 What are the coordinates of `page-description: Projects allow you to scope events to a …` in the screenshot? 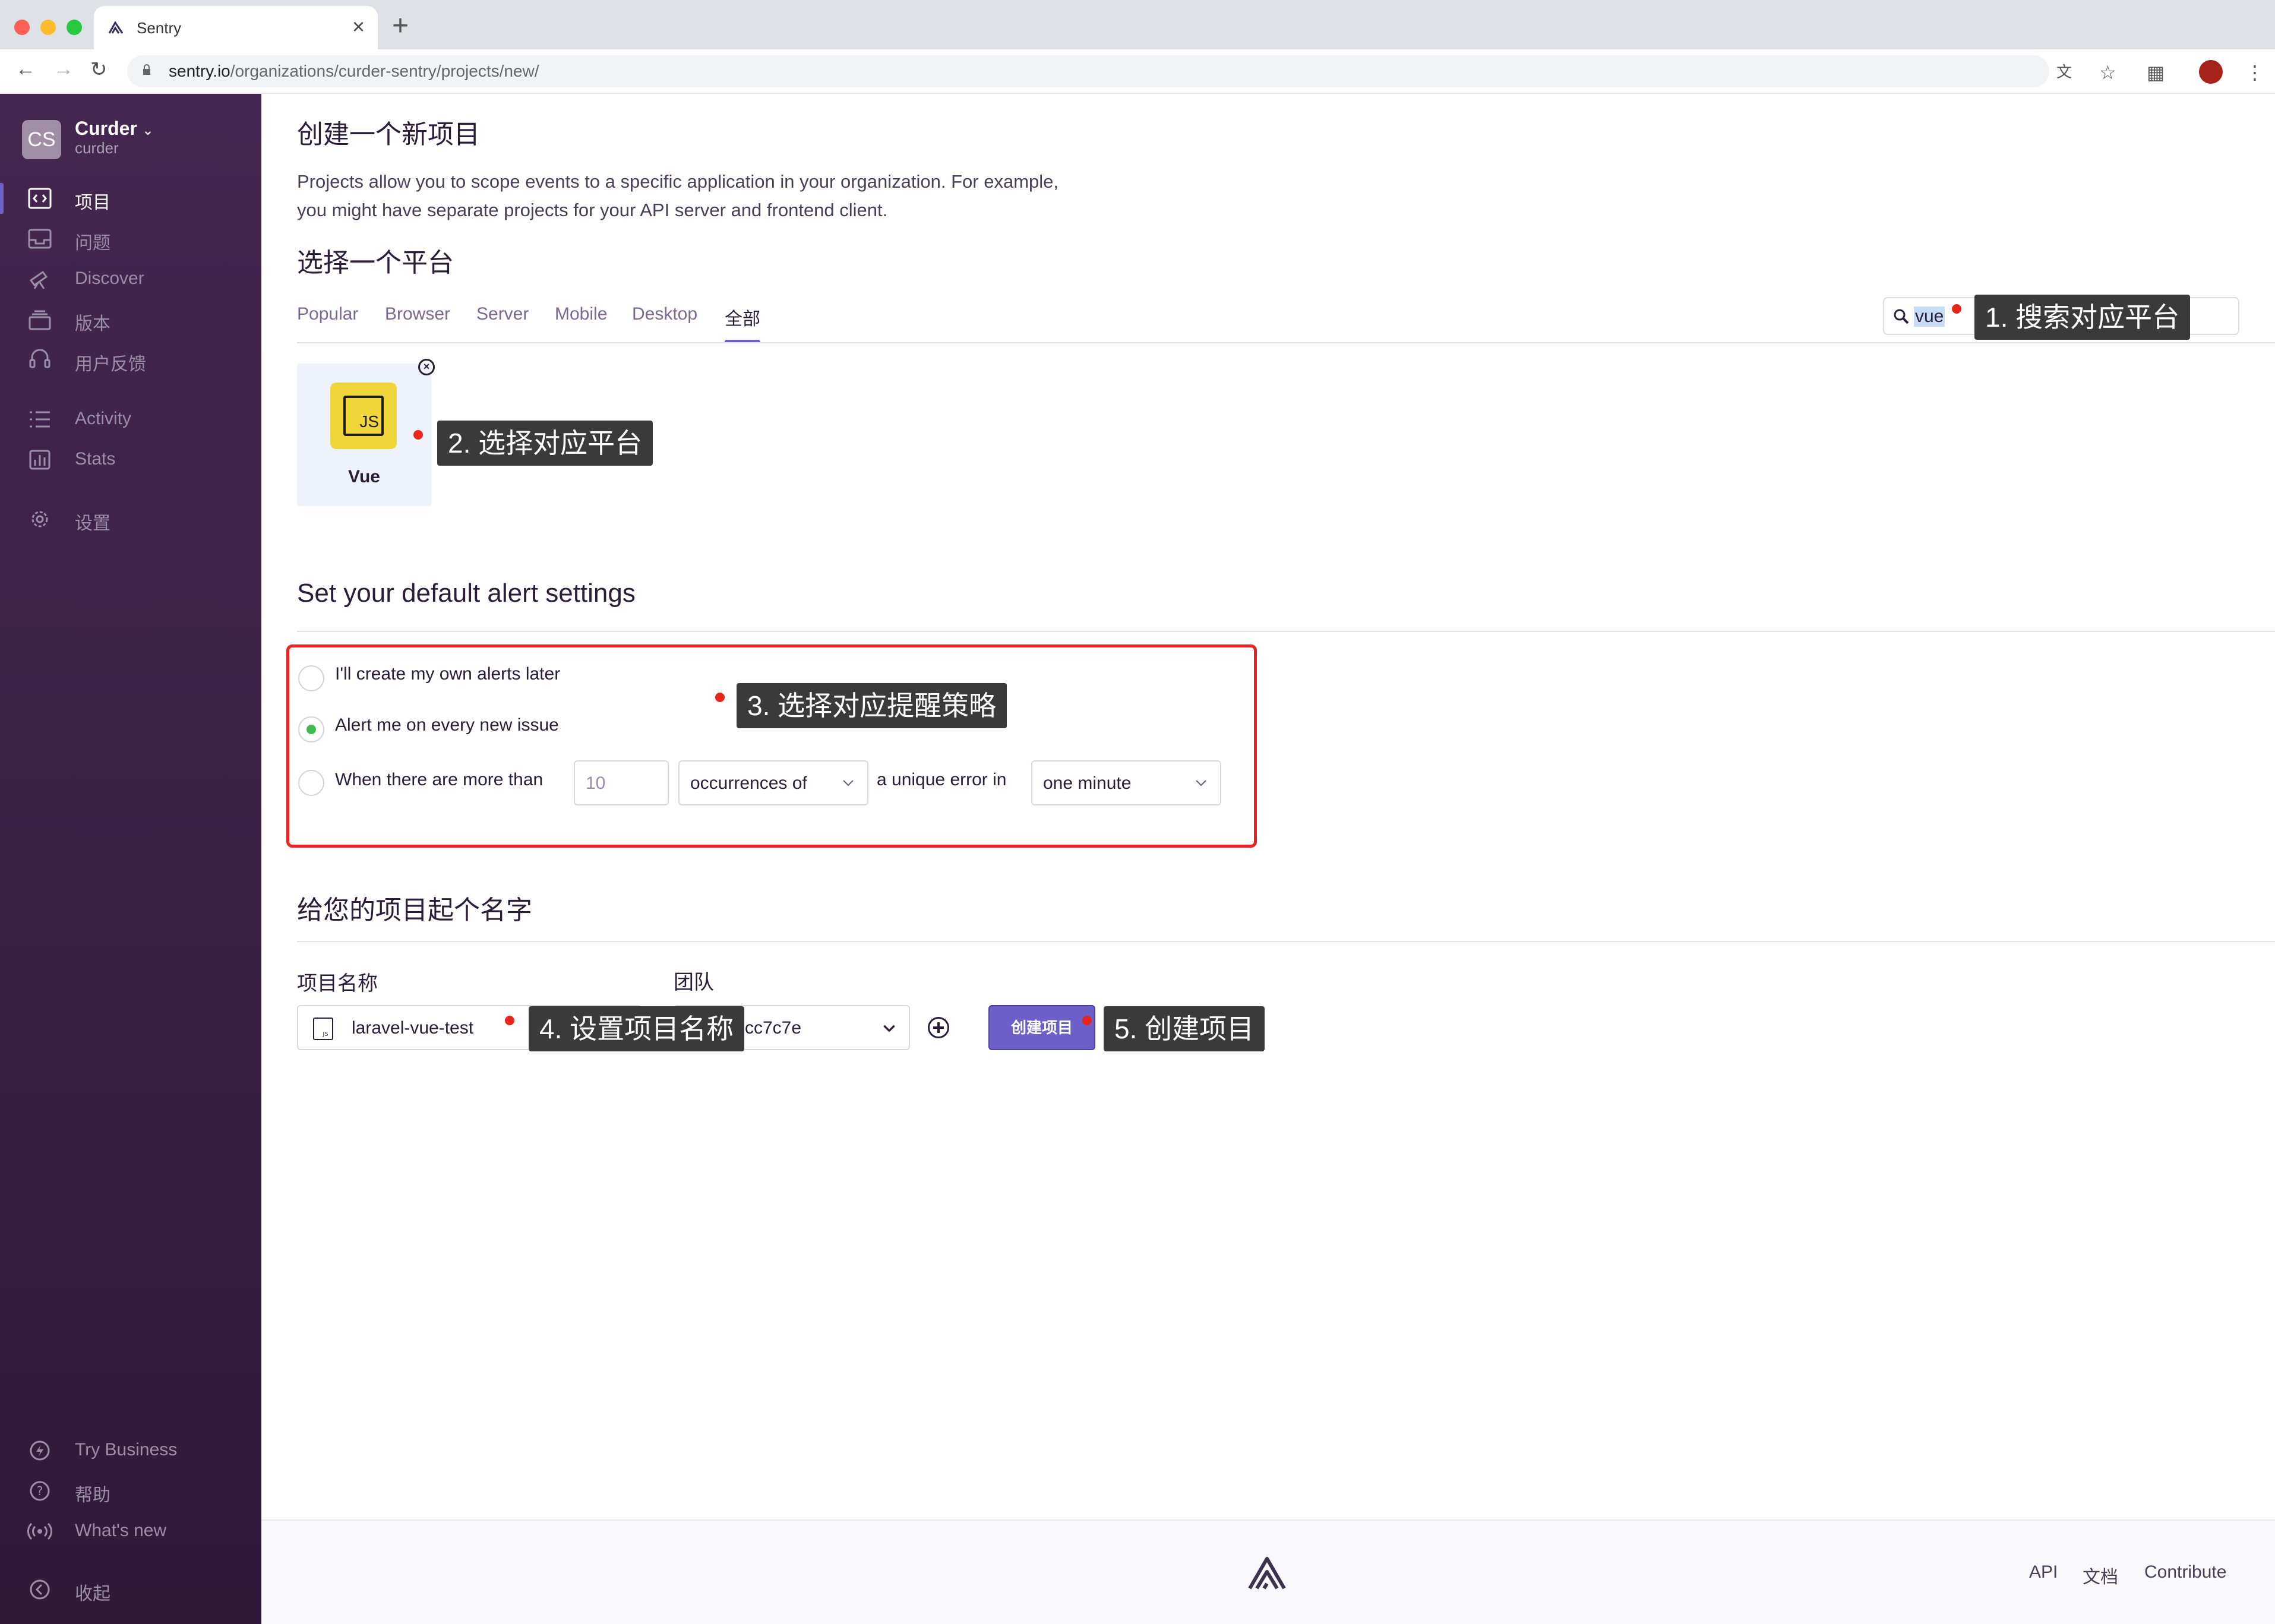 It's located at (772, 196).